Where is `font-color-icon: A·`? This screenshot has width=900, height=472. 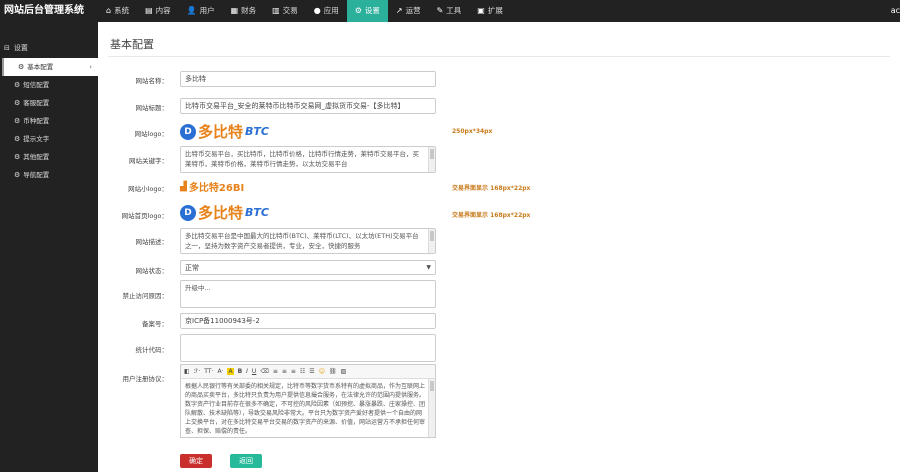 font-color-icon: A· is located at coordinates (220, 371).